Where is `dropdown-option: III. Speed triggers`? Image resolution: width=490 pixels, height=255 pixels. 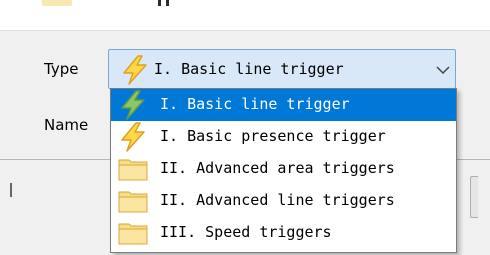
dropdown-option: III. Speed triggers is located at coordinates (283, 233).